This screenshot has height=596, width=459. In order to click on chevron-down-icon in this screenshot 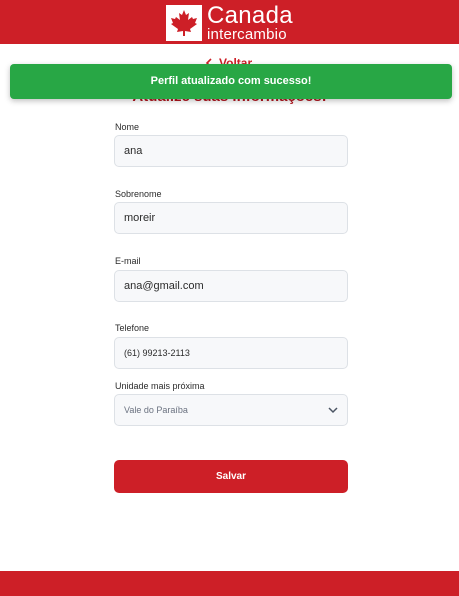, I will do `click(333, 409)`.